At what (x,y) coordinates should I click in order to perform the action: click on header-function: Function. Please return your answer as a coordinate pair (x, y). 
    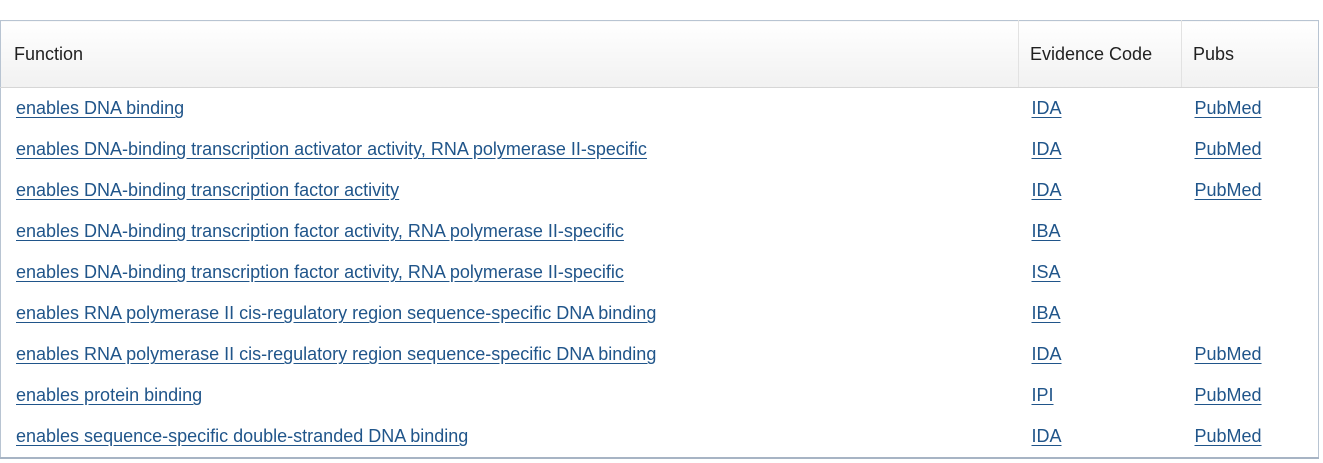
    Looking at the image, I should click on (509, 54).